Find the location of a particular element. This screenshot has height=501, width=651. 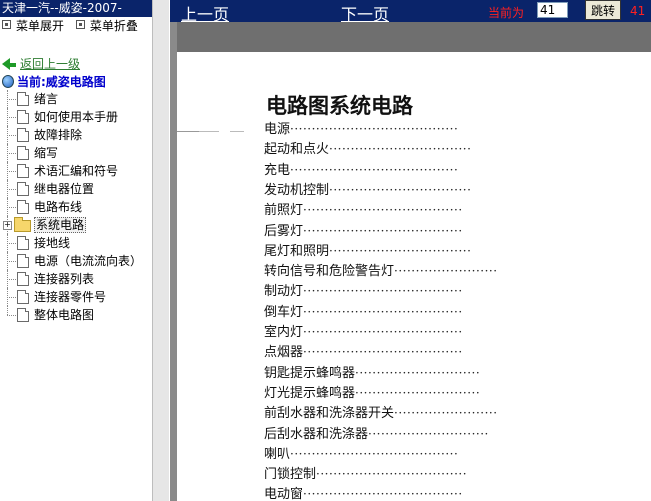

back-arrow-icon is located at coordinates (6, 64).